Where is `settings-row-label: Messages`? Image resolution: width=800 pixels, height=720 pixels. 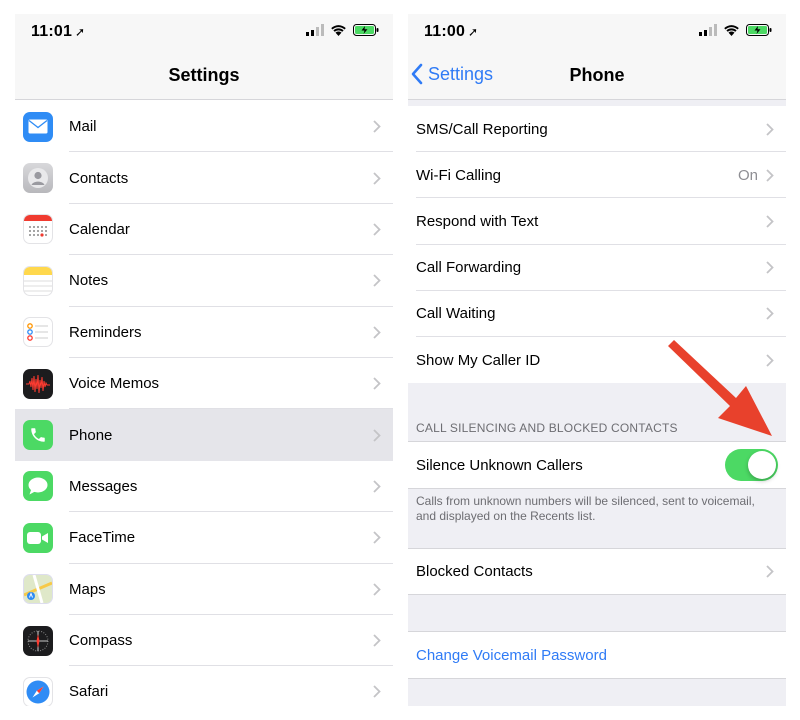 settings-row-label: Messages is located at coordinates (103, 486).